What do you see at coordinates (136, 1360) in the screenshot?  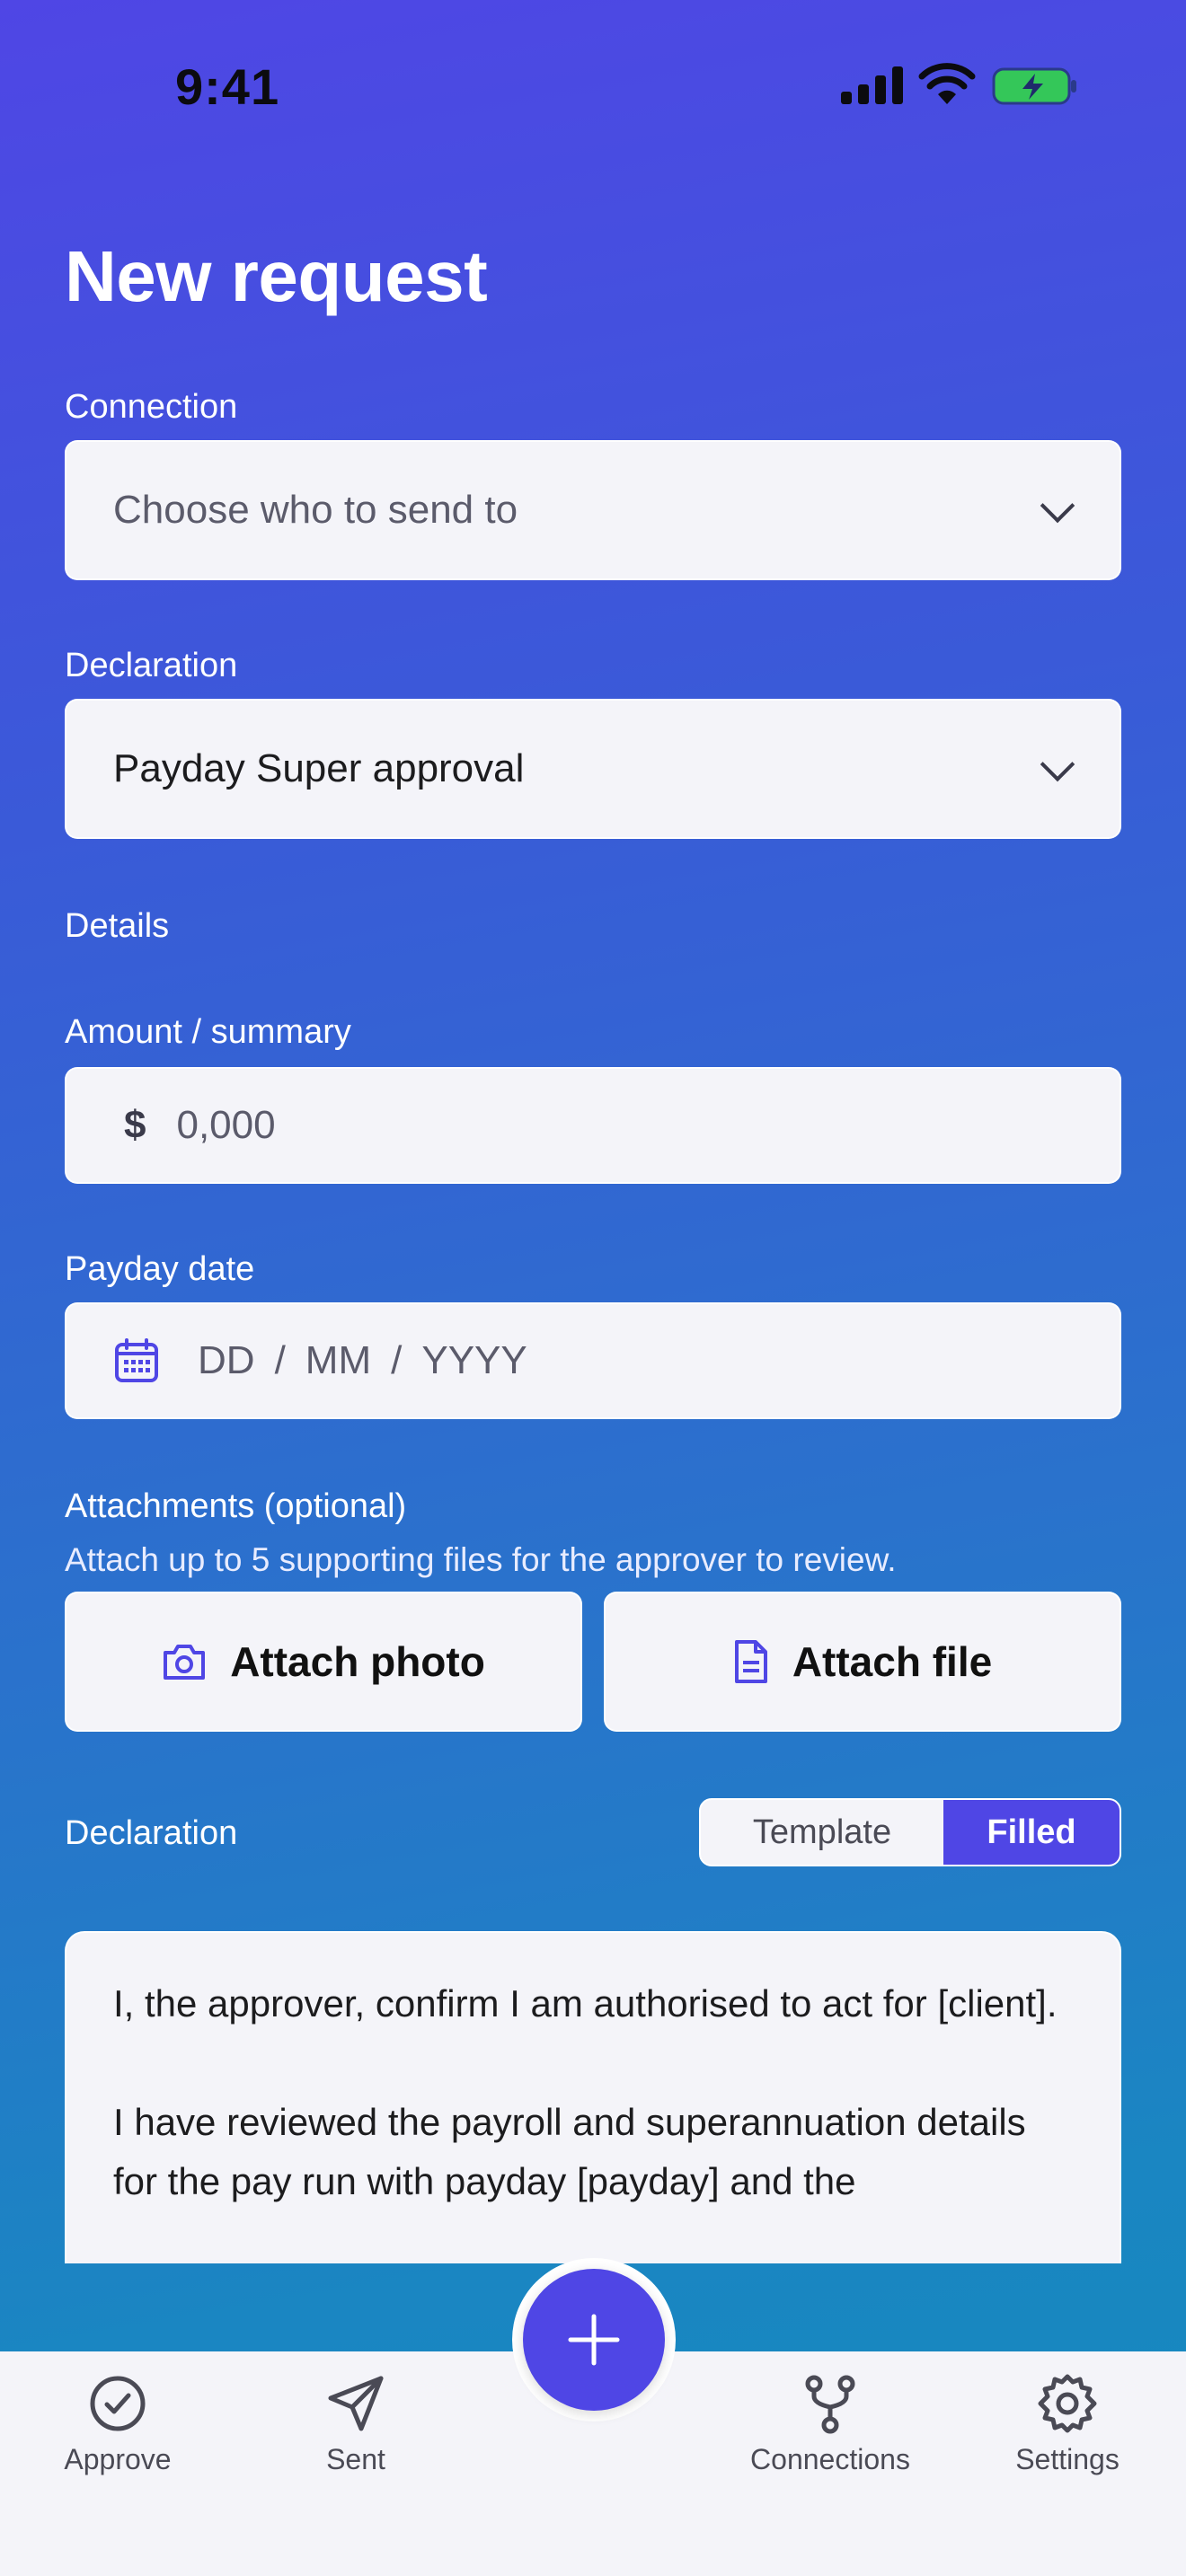 I see `calendar-icon` at bounding box center [136, 1360].